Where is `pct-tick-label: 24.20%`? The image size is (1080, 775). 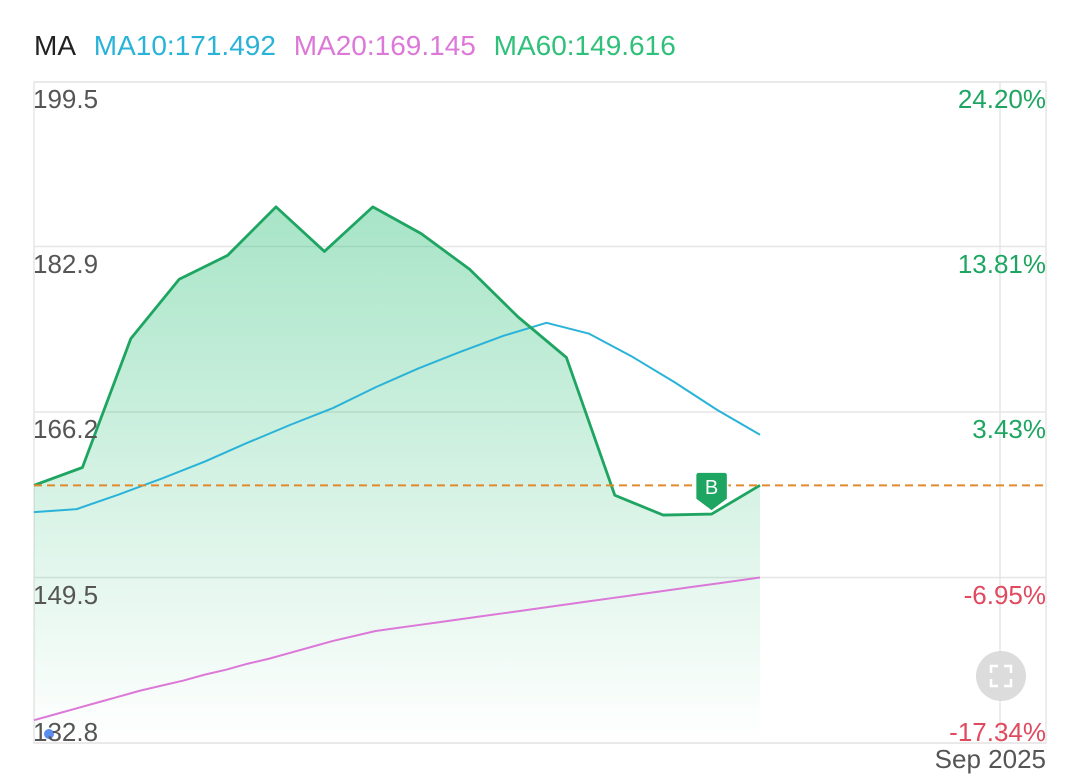
pct-tick-label: 24.20% is located at coordinates (1001, 99).